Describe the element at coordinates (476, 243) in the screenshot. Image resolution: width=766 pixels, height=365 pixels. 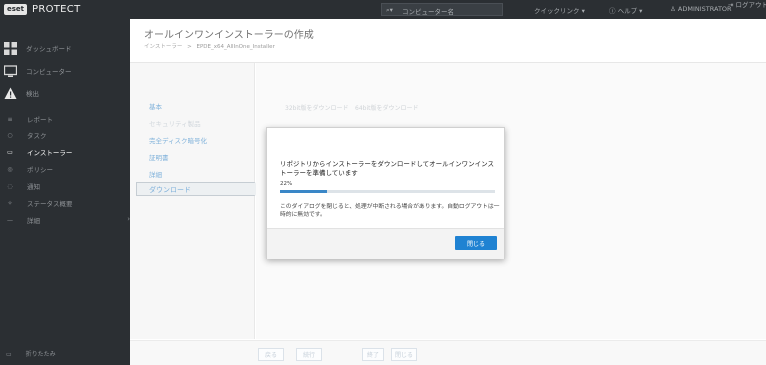
I see `dialog-close-button: 閉じる` at that location.